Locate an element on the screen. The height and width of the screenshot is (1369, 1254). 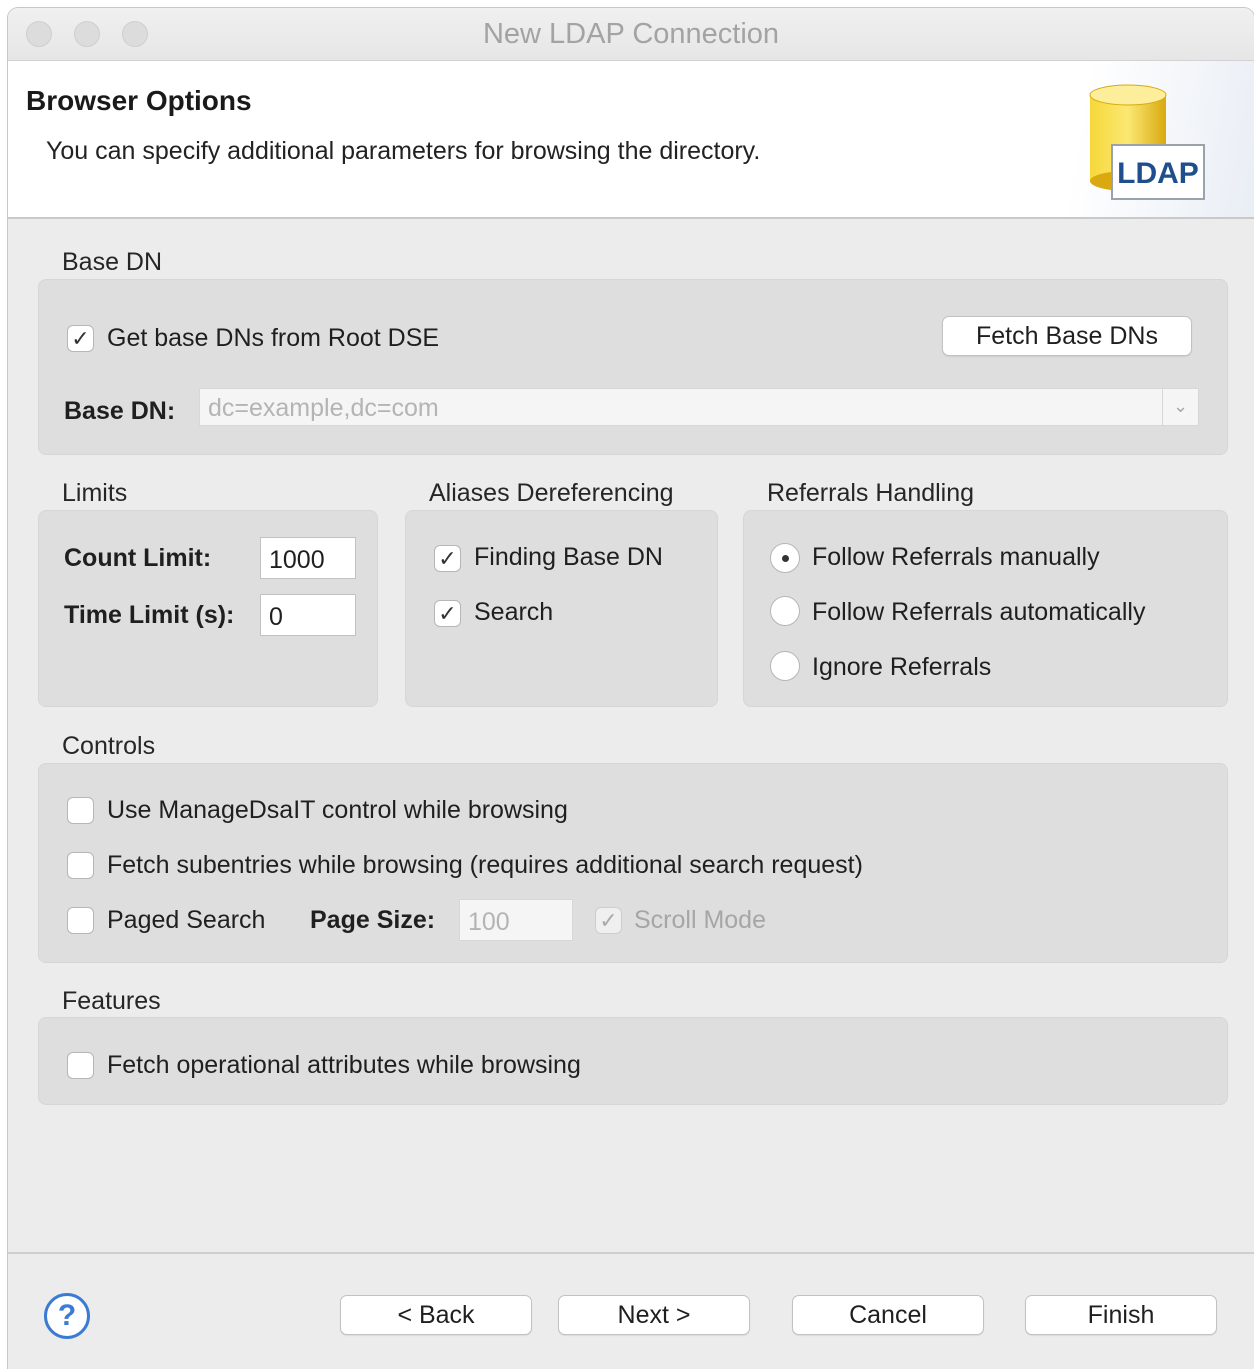
finish-button: Finish is located at coordinates (1121, 1315).